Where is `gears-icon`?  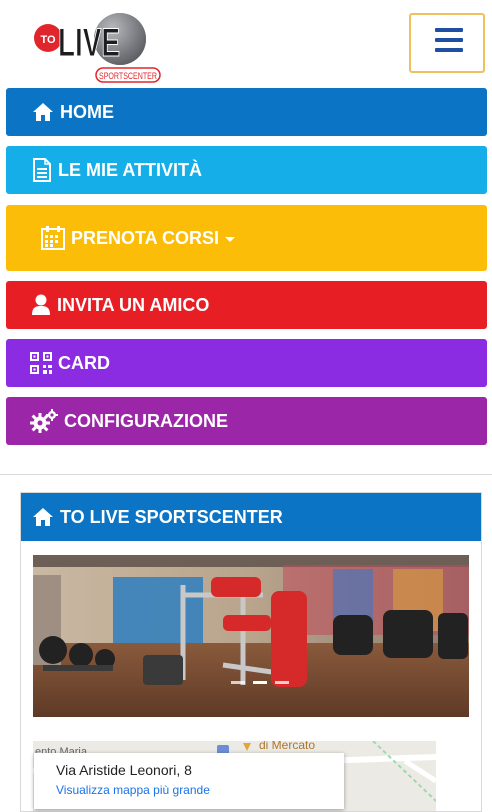 gears-icon is located at coordinates (44, 421).